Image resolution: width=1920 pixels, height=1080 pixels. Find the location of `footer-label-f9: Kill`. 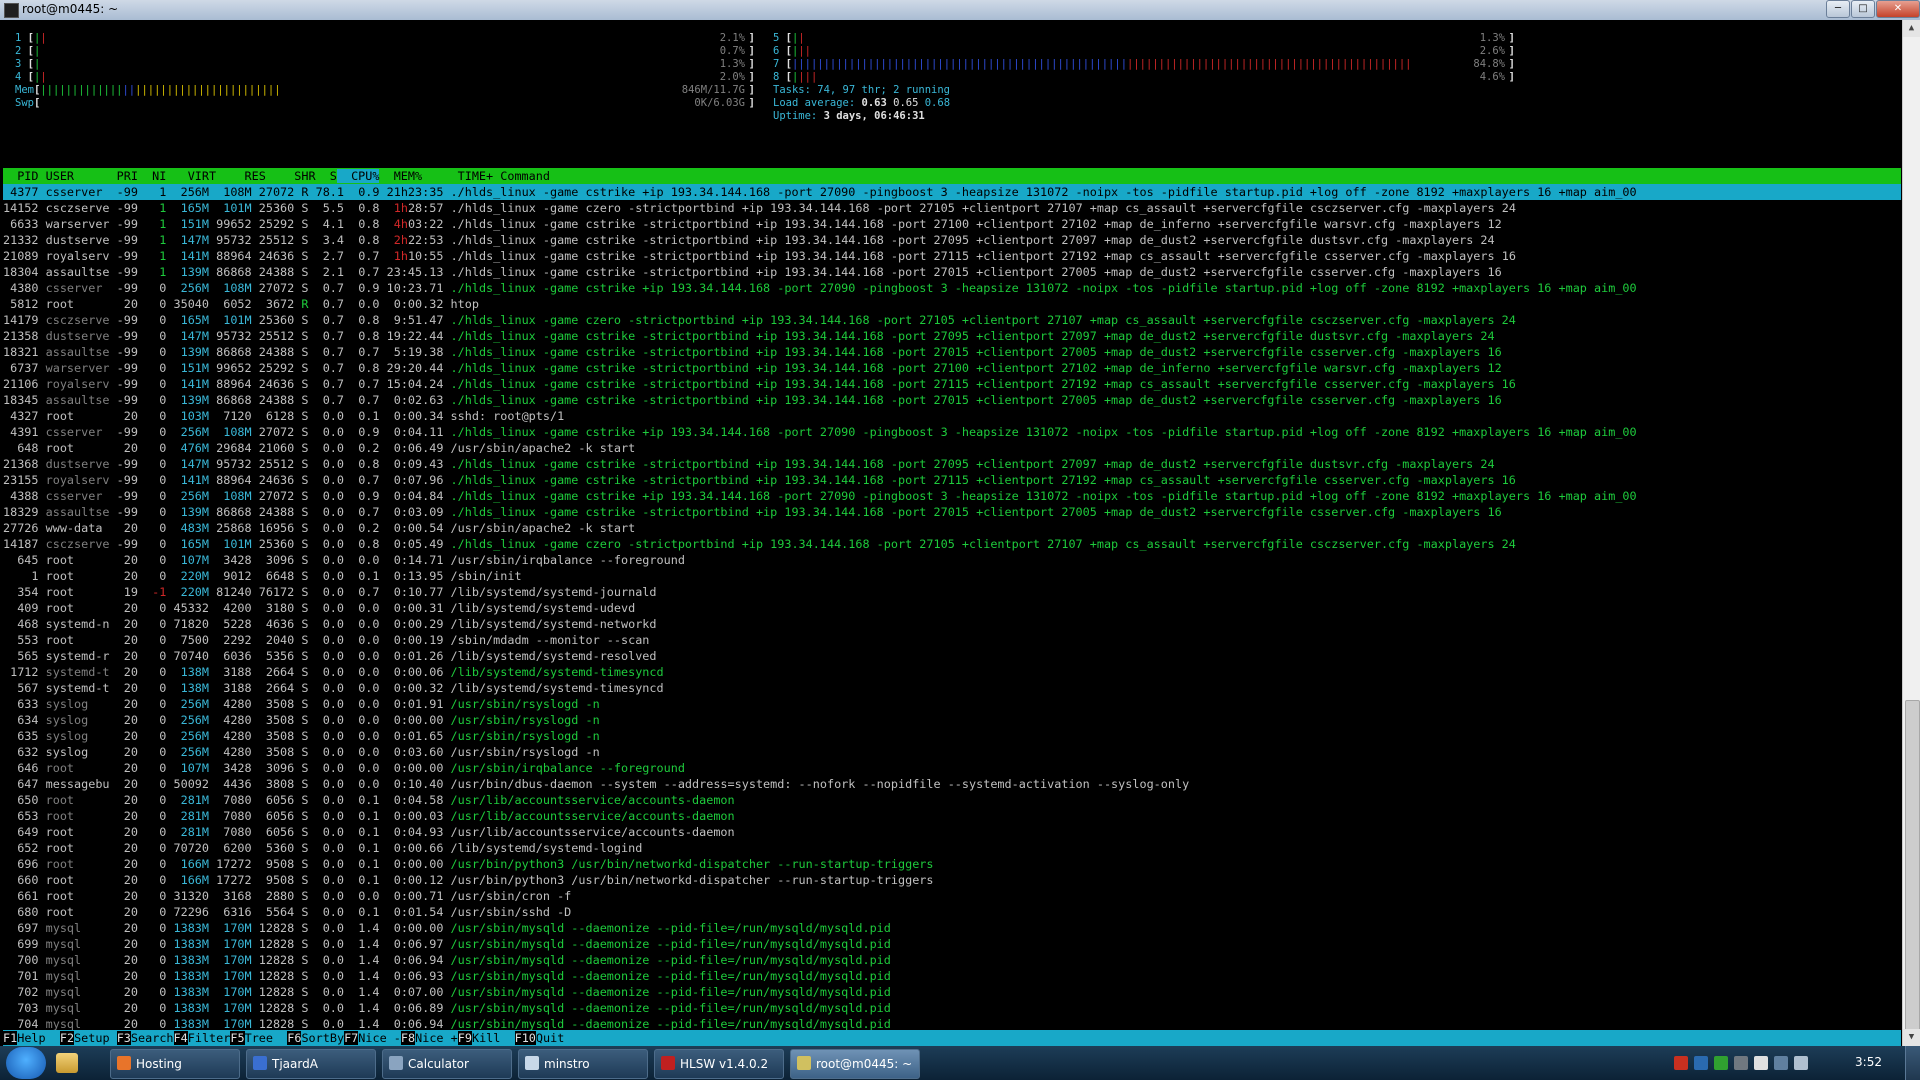

footer-label-f9: Kill is located at coordinates (493, 1038).